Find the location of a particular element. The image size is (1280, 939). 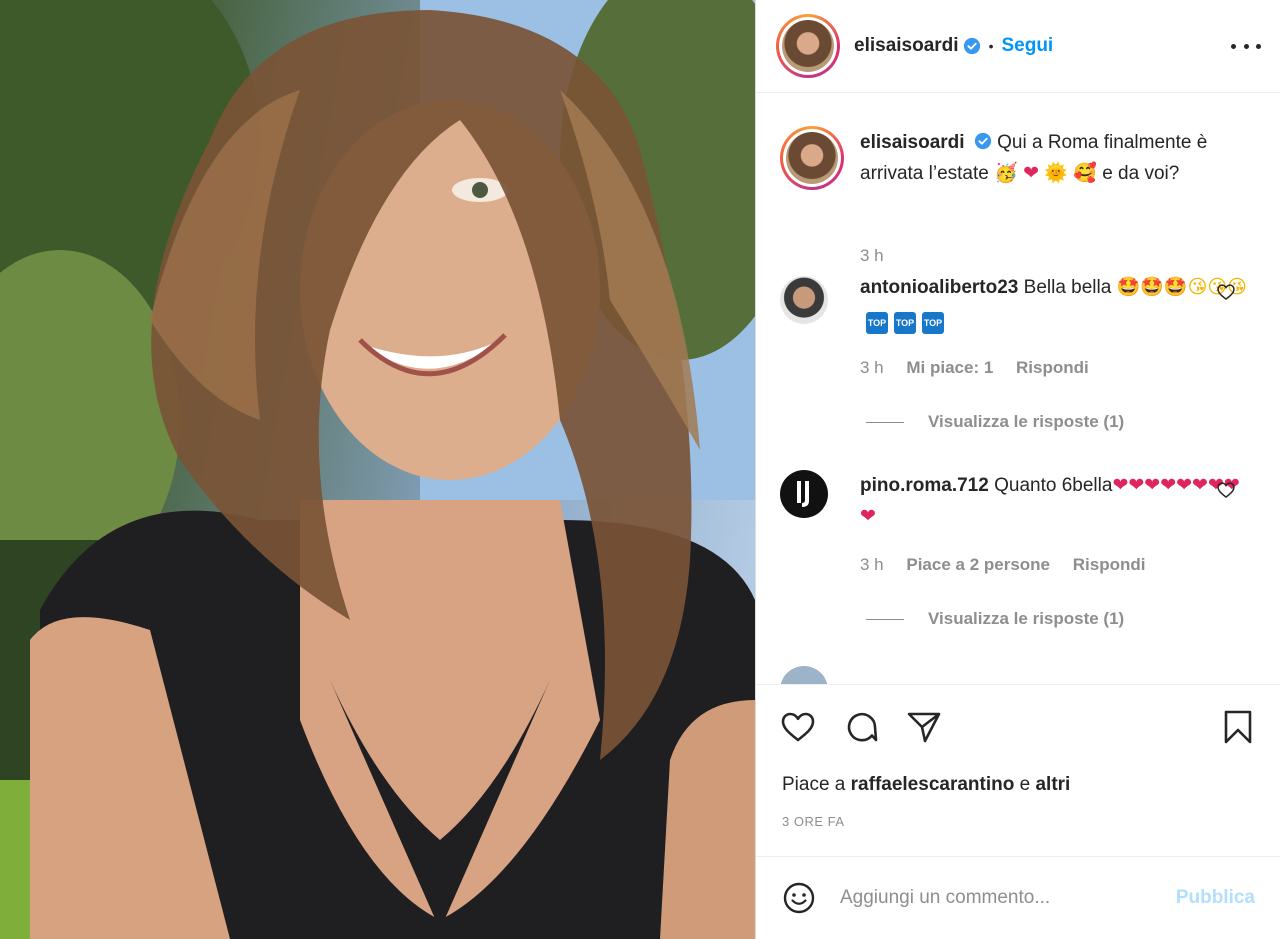

red-heart-emoji: ❤ is located at coordinates (1031, 173).